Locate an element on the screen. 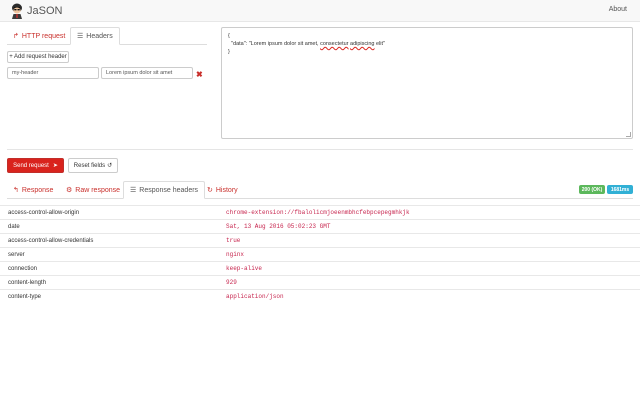  status-code-badge: 200 (OK) is located at coordinates (592, 189).